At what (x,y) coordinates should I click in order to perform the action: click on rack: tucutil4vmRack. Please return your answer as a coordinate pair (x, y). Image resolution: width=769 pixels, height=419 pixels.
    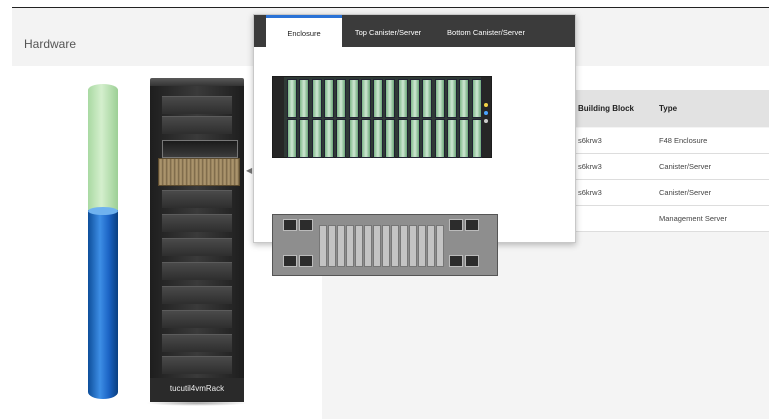
    Looking at the image, I should click on (197, 242).